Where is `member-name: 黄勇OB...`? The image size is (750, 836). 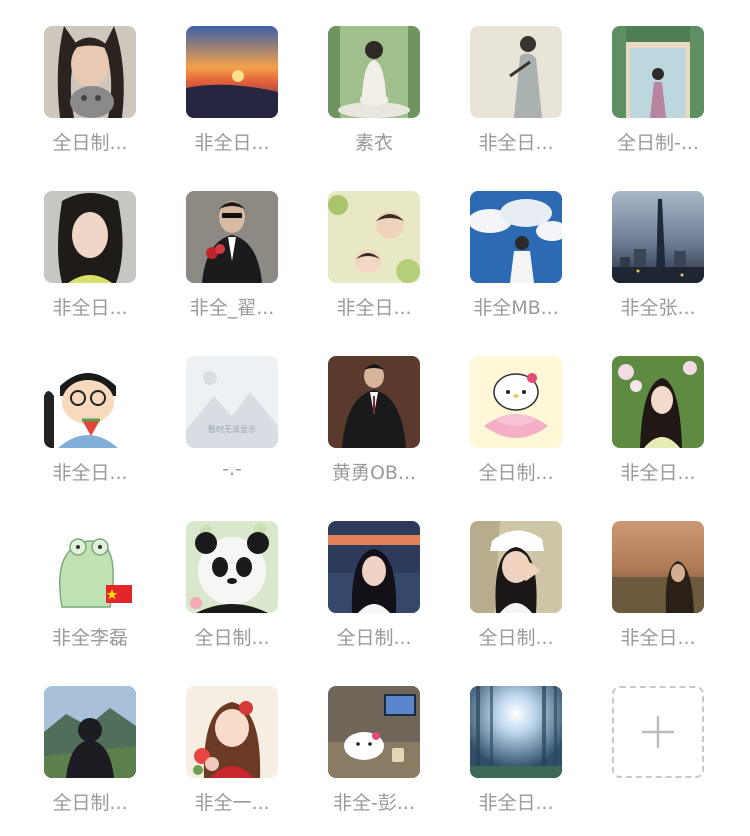
member-name: 黄勇OB... is located at coordinates (374, 473).